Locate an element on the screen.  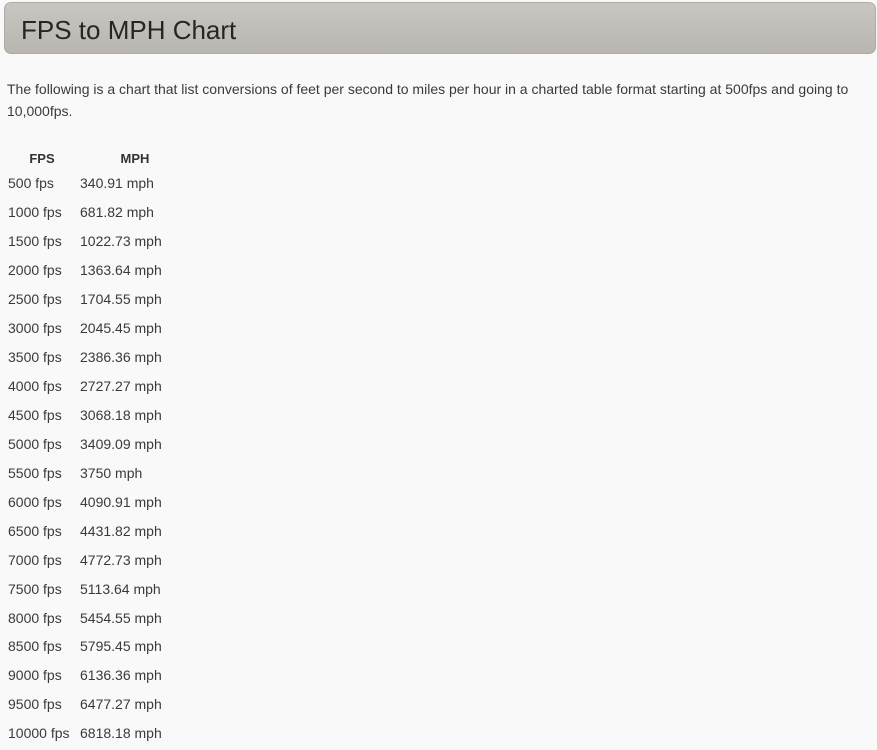
fps-cell: 8000 fps is located at coordinates (35, 617).